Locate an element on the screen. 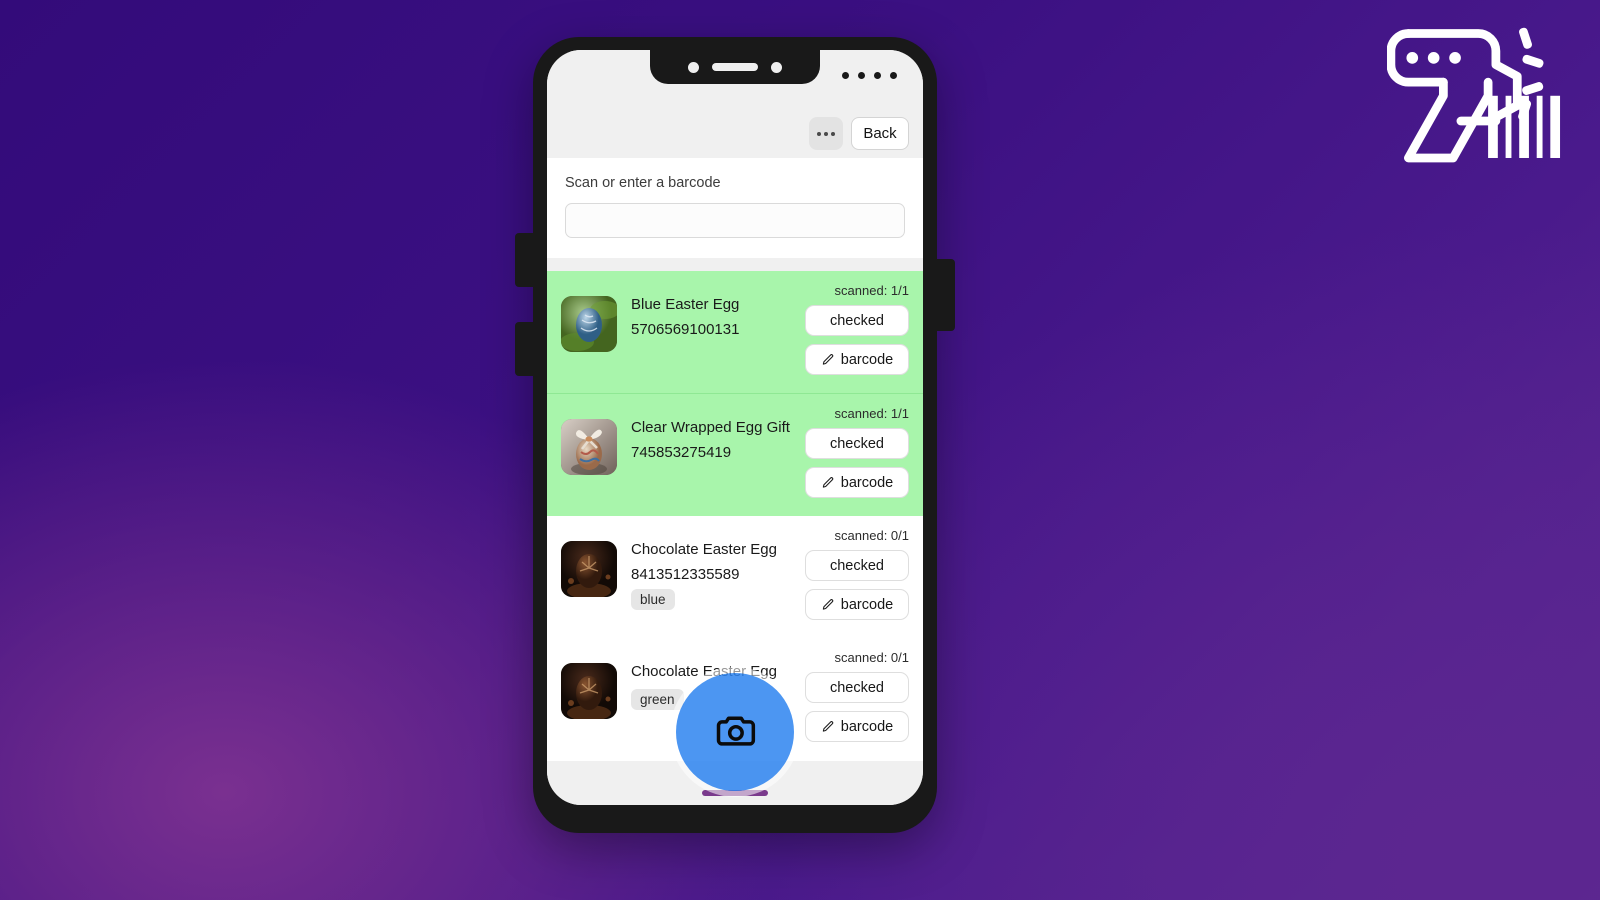  product-info: Blue Easter Egg 5706569100131 is located at coordinates (711, 309).